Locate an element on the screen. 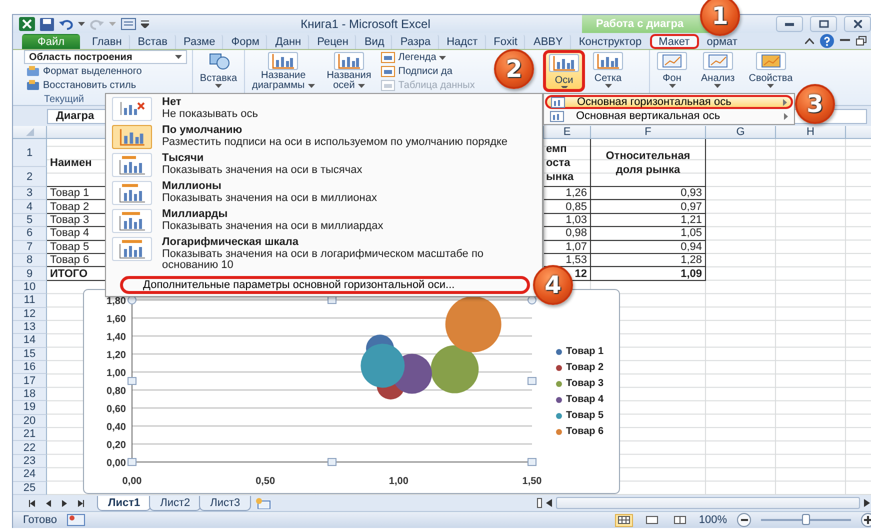  row-number: 19 is located at coordinates (30, 408).